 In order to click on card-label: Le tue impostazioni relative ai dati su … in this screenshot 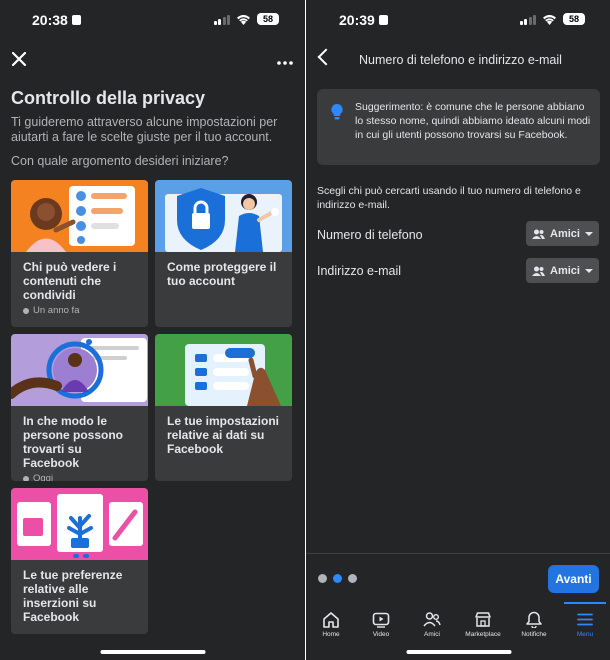, I will do `click(223, 435)`.